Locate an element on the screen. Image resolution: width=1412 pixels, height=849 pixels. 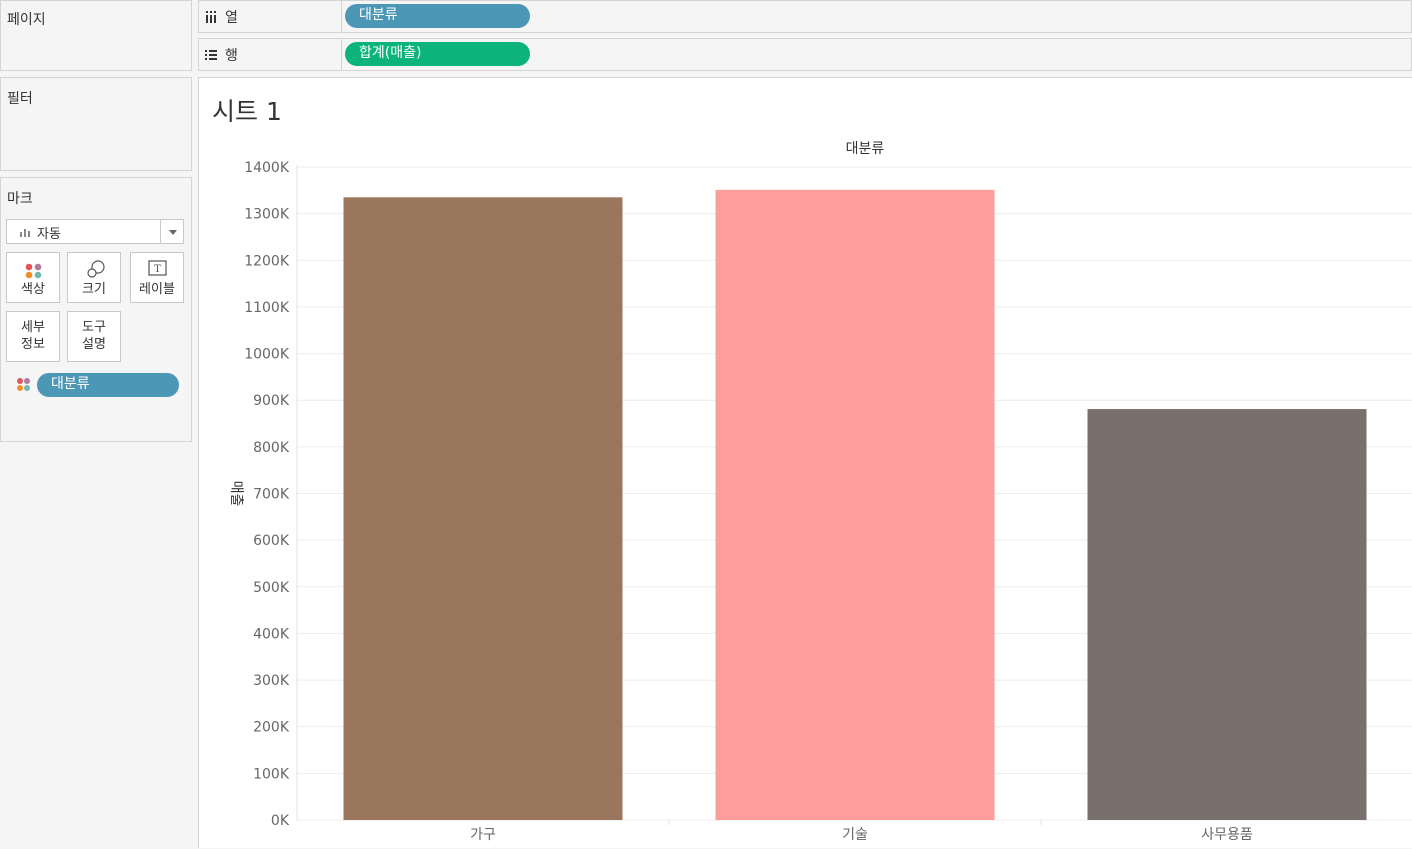
size-icon is located at coordinates (96, 269).